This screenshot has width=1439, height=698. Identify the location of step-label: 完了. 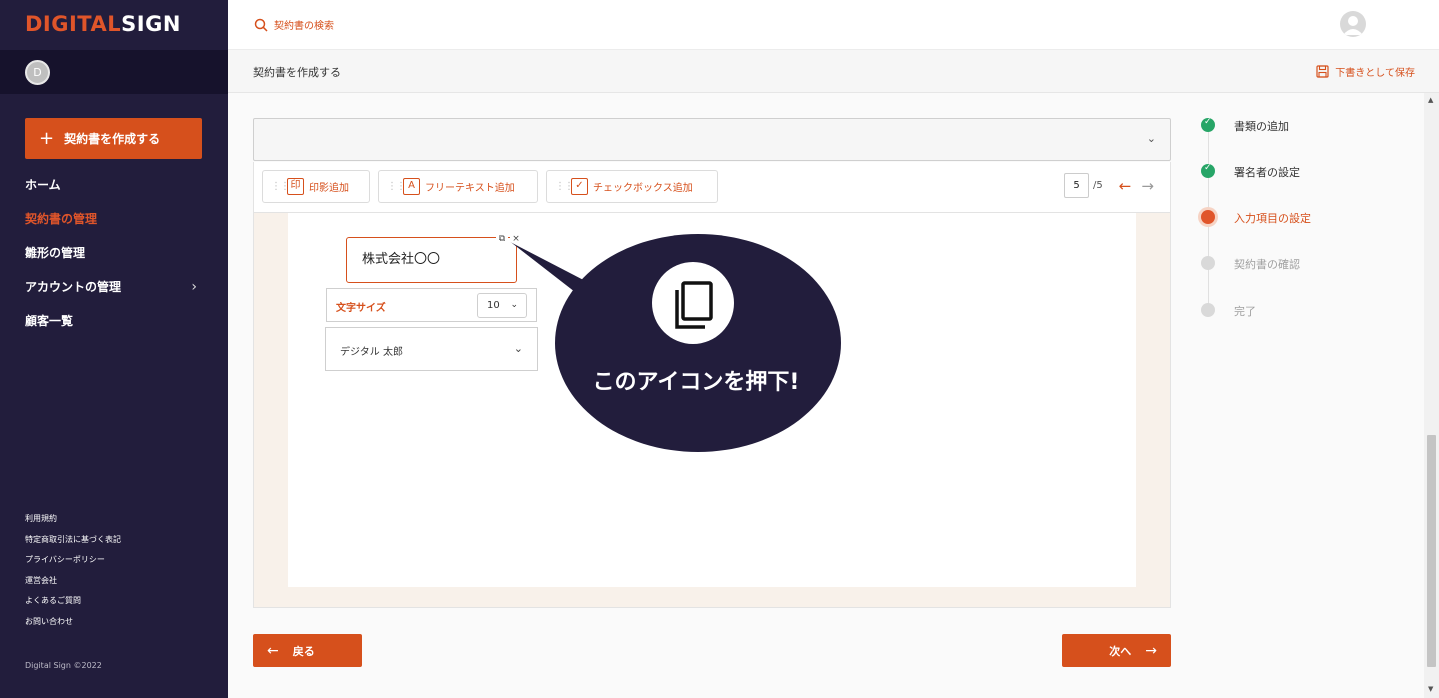
(1245, 311).